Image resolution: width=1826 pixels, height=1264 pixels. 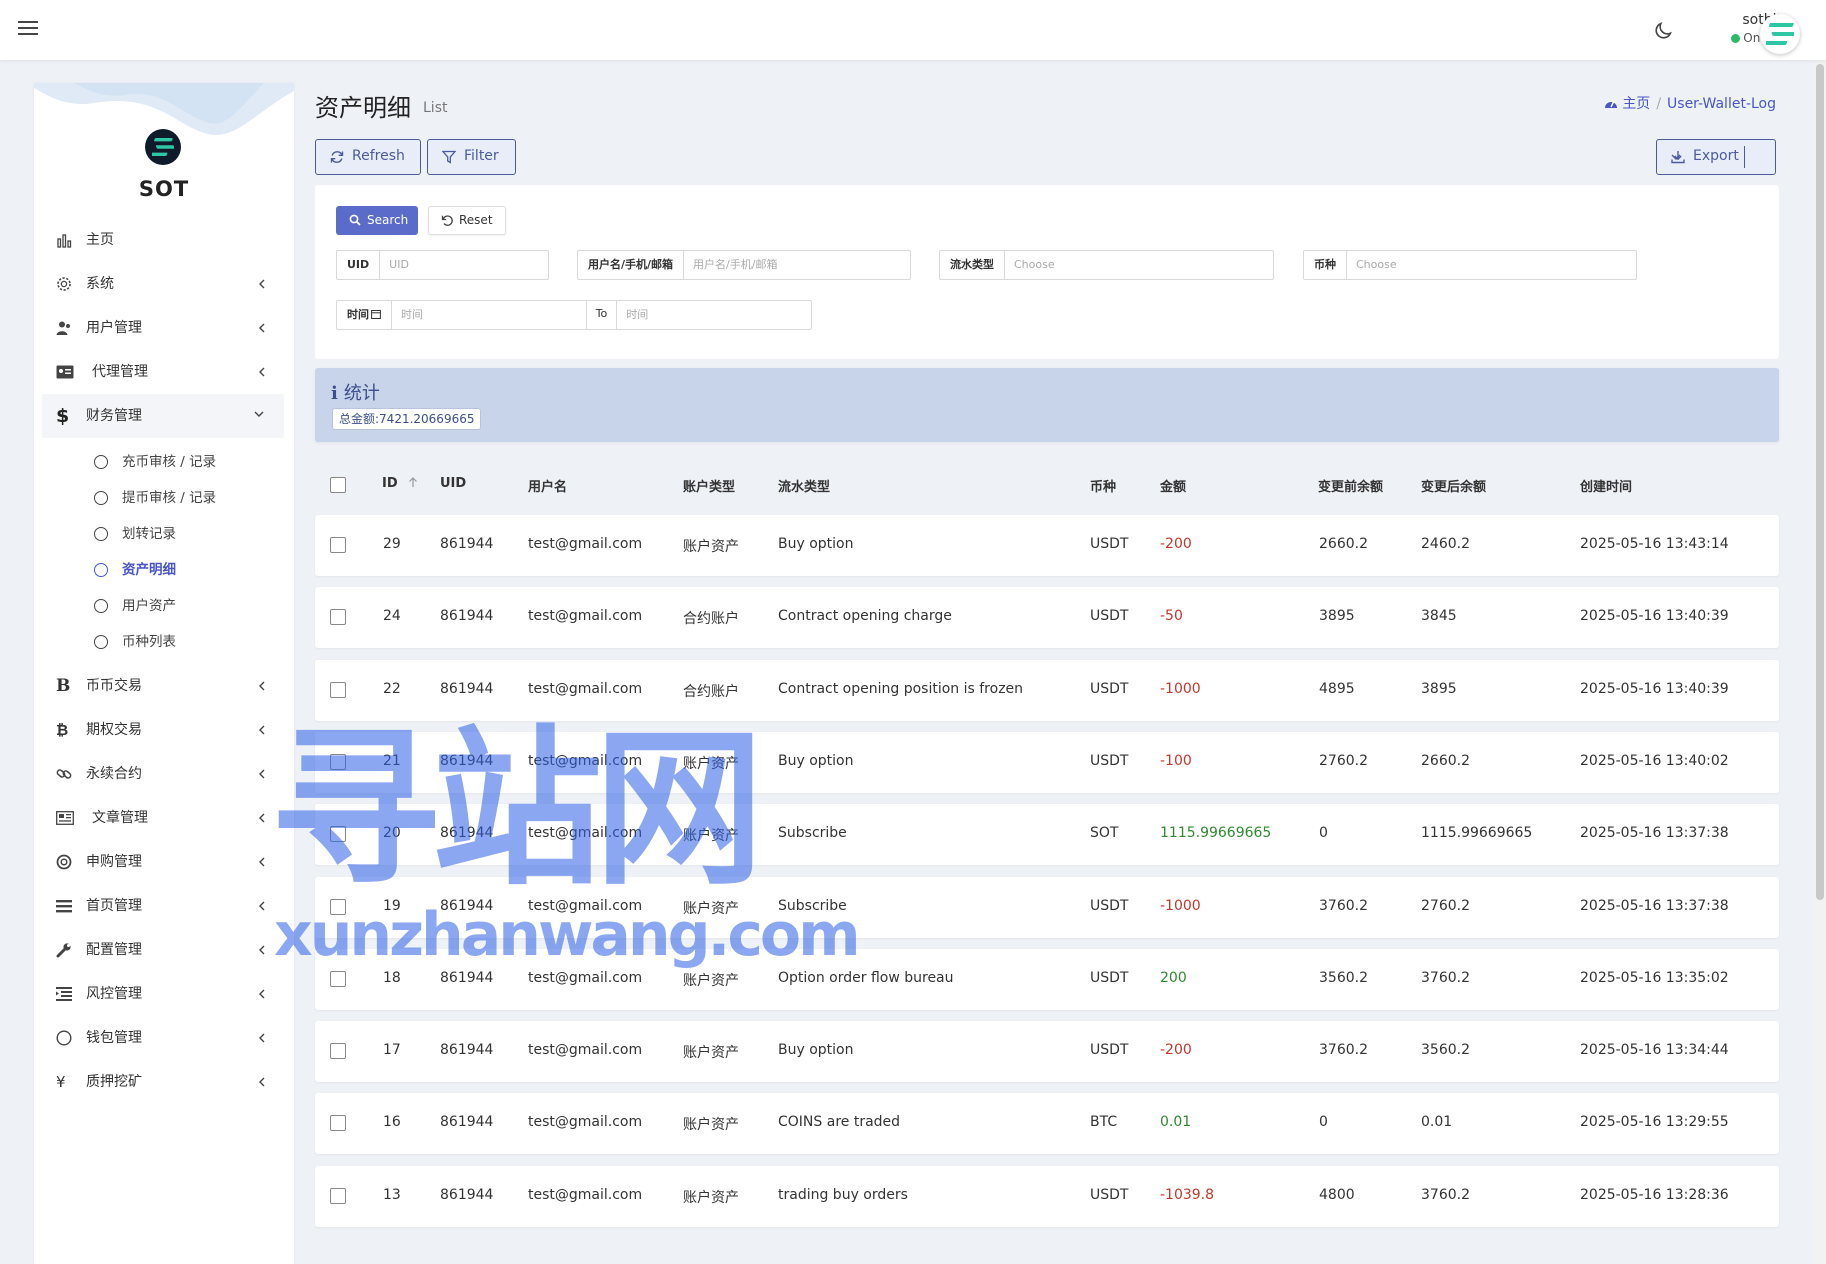 I want to click on cell-id: 21, so click(x=392, y=760).